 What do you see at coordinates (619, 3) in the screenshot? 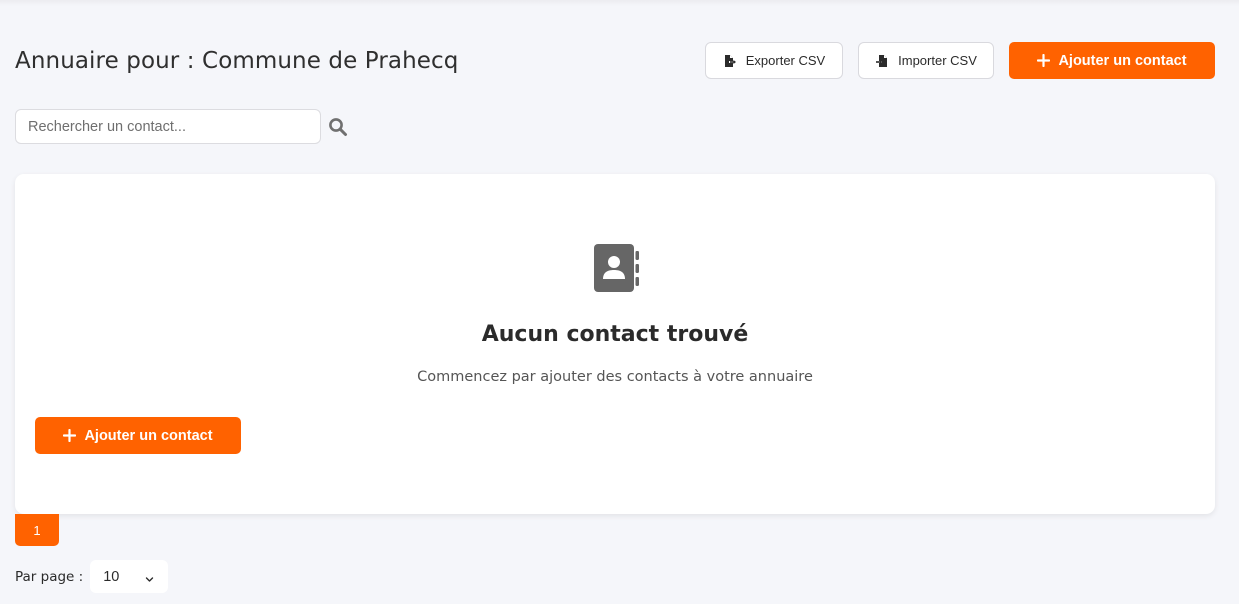
I see `top-bar-shadow` at bounding box center [619, 3].